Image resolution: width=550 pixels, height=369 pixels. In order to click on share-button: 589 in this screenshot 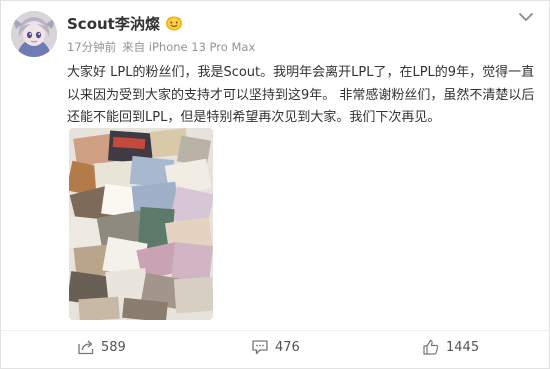, I will do `click(101, 347)`.